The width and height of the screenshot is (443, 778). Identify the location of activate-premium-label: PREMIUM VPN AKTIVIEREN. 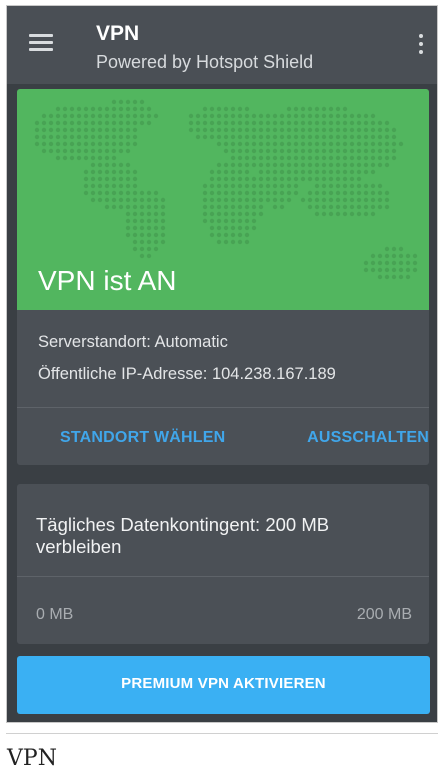
(223, 683).